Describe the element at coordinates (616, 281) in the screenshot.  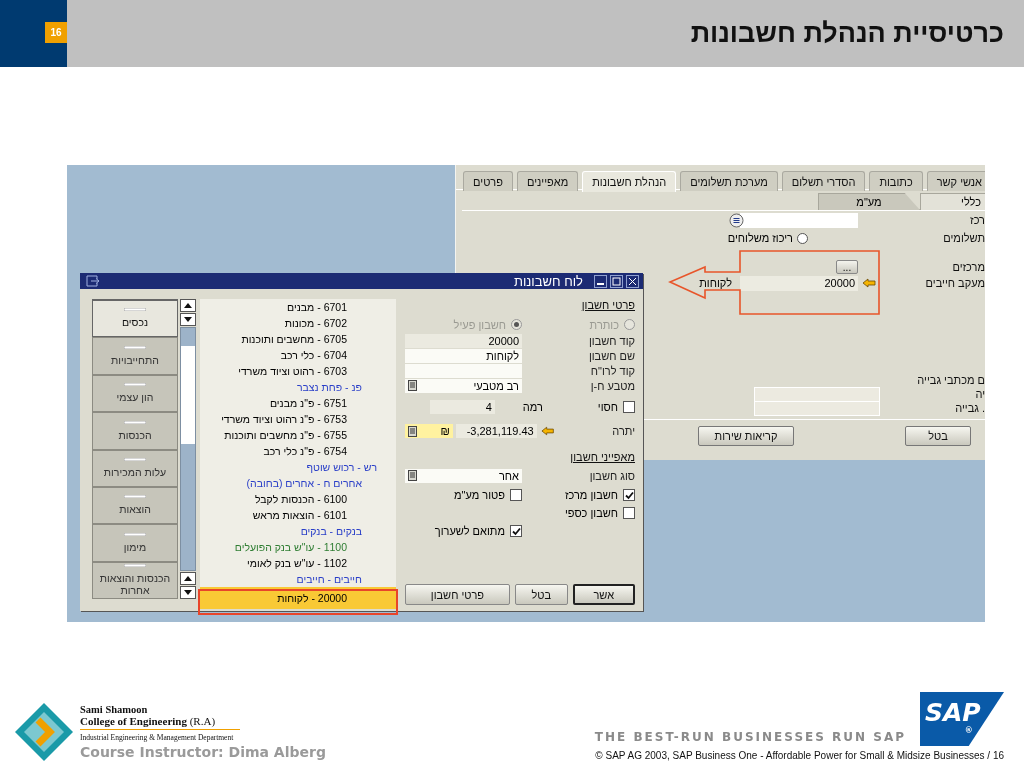
I see `maximize-button` at that location.